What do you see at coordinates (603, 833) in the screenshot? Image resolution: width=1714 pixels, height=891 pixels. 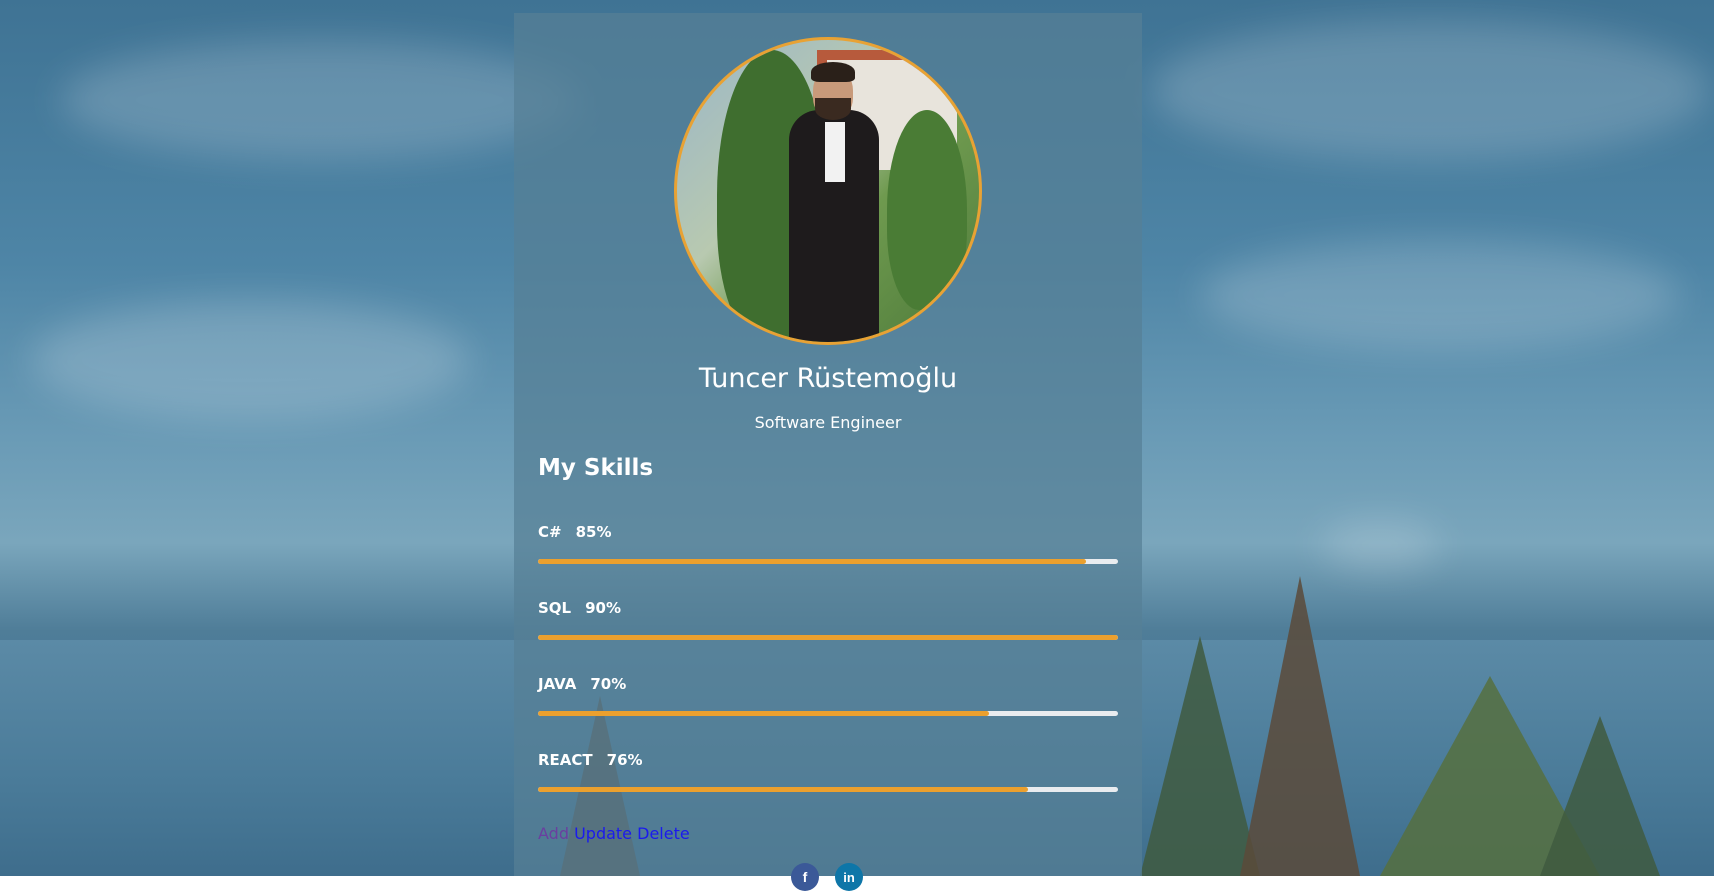 I see `update-link: Update` at bounding box center [603, 833].